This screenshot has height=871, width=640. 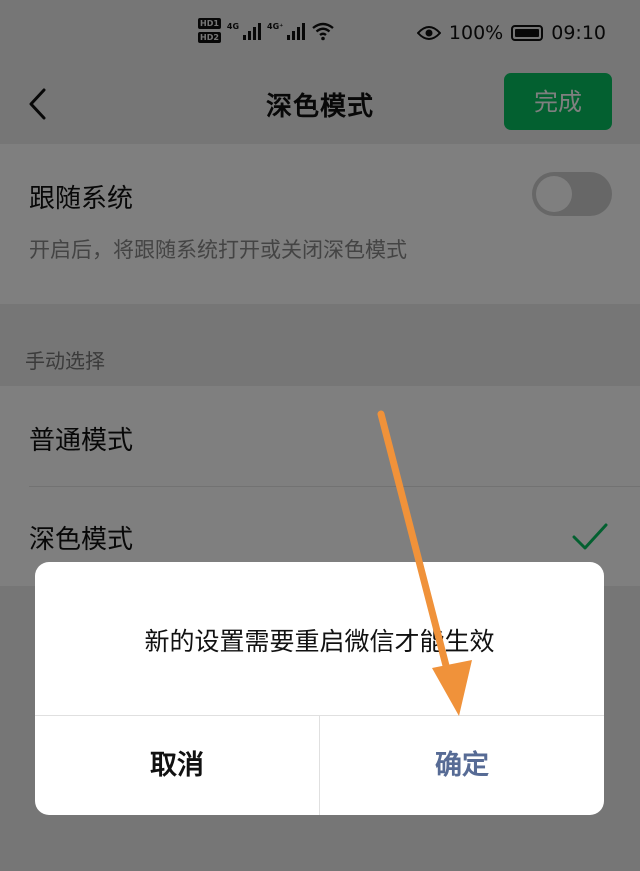 What do you see at coordinates (177, 765) in the screenshot?
I see `cancel-button: 取消` at bounding box center [177, 765].